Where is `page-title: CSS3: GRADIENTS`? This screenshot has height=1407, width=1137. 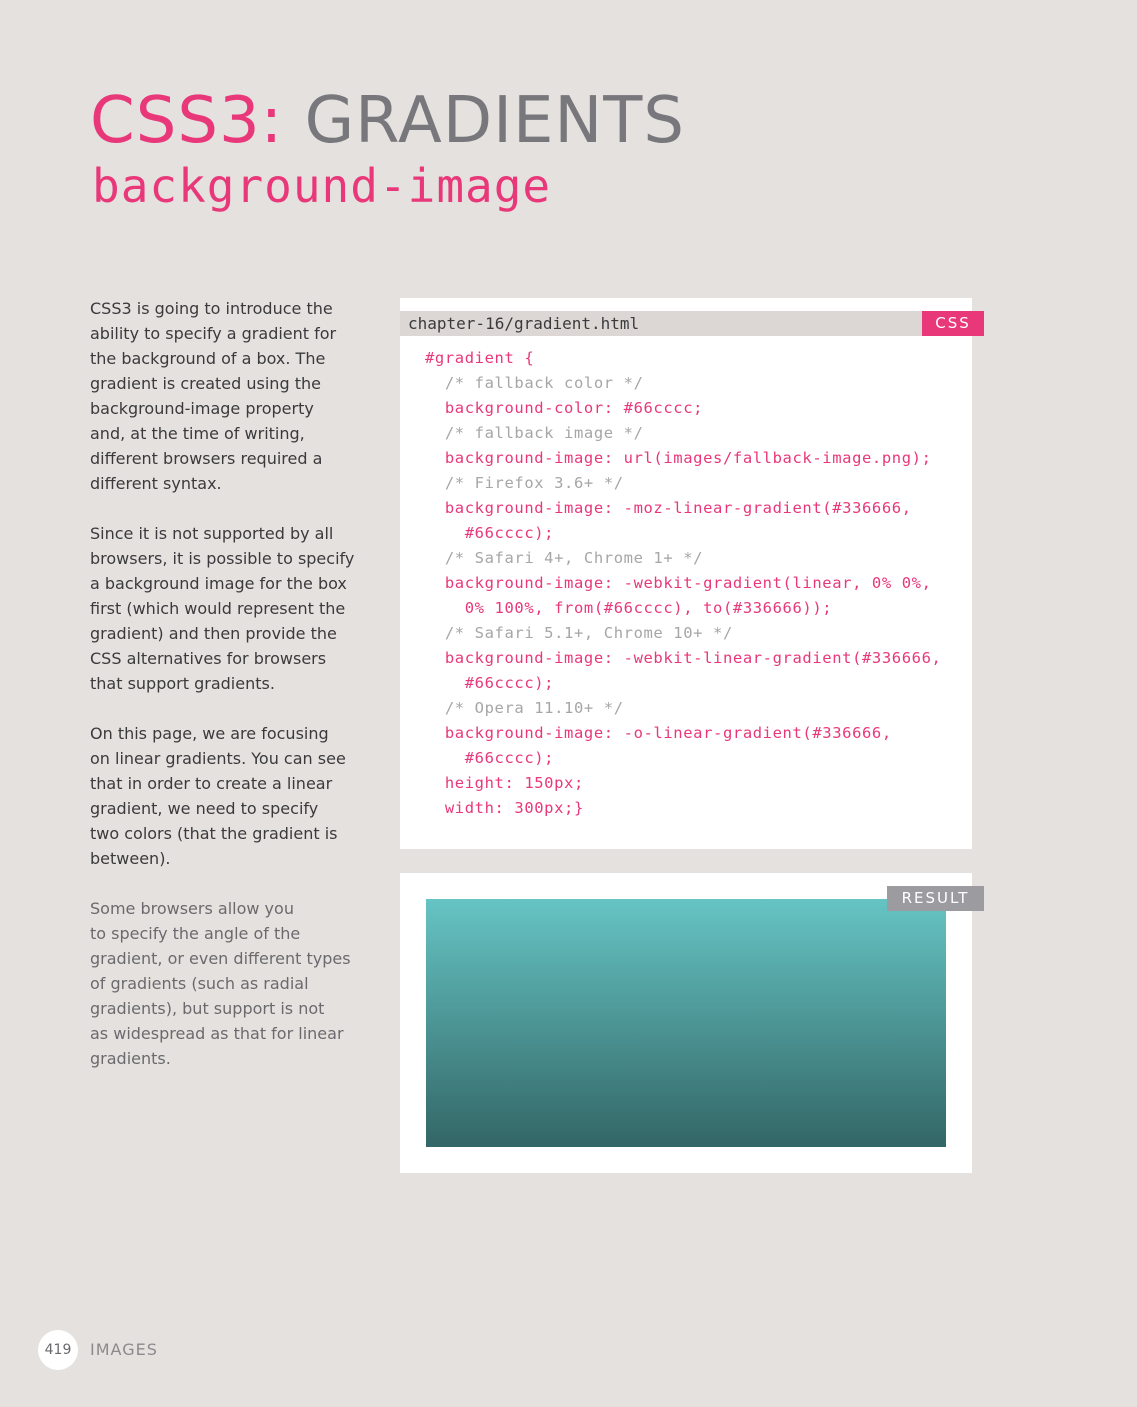 page-title: CSS3: GRADIENTS is located at coordinates (387, 121).